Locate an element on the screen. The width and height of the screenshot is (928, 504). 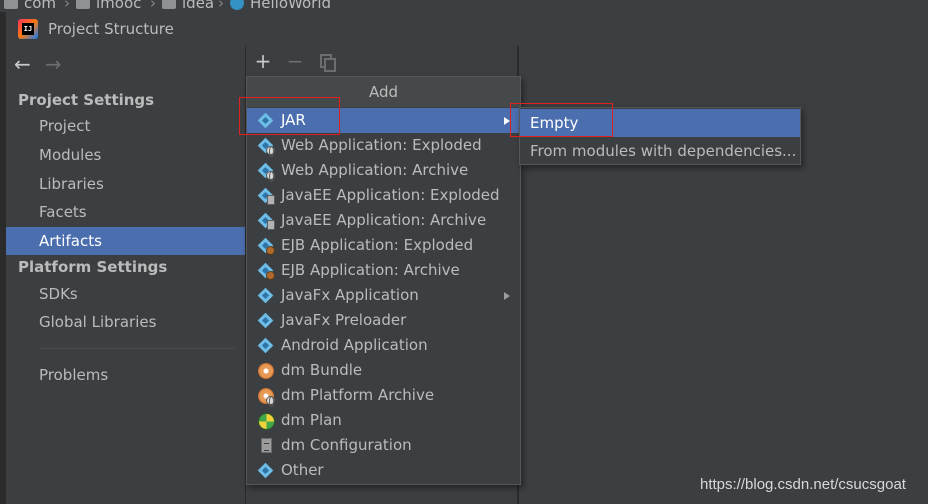
breadcrumb-item-imooc: imooc is located at coordinates (108, 6).